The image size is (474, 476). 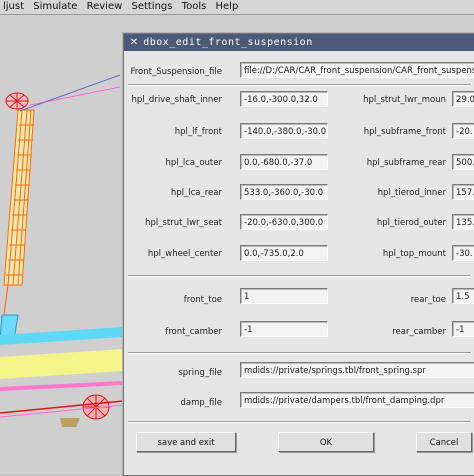 I want to click on front-toe-field: 1, so click(x=284, y=296).